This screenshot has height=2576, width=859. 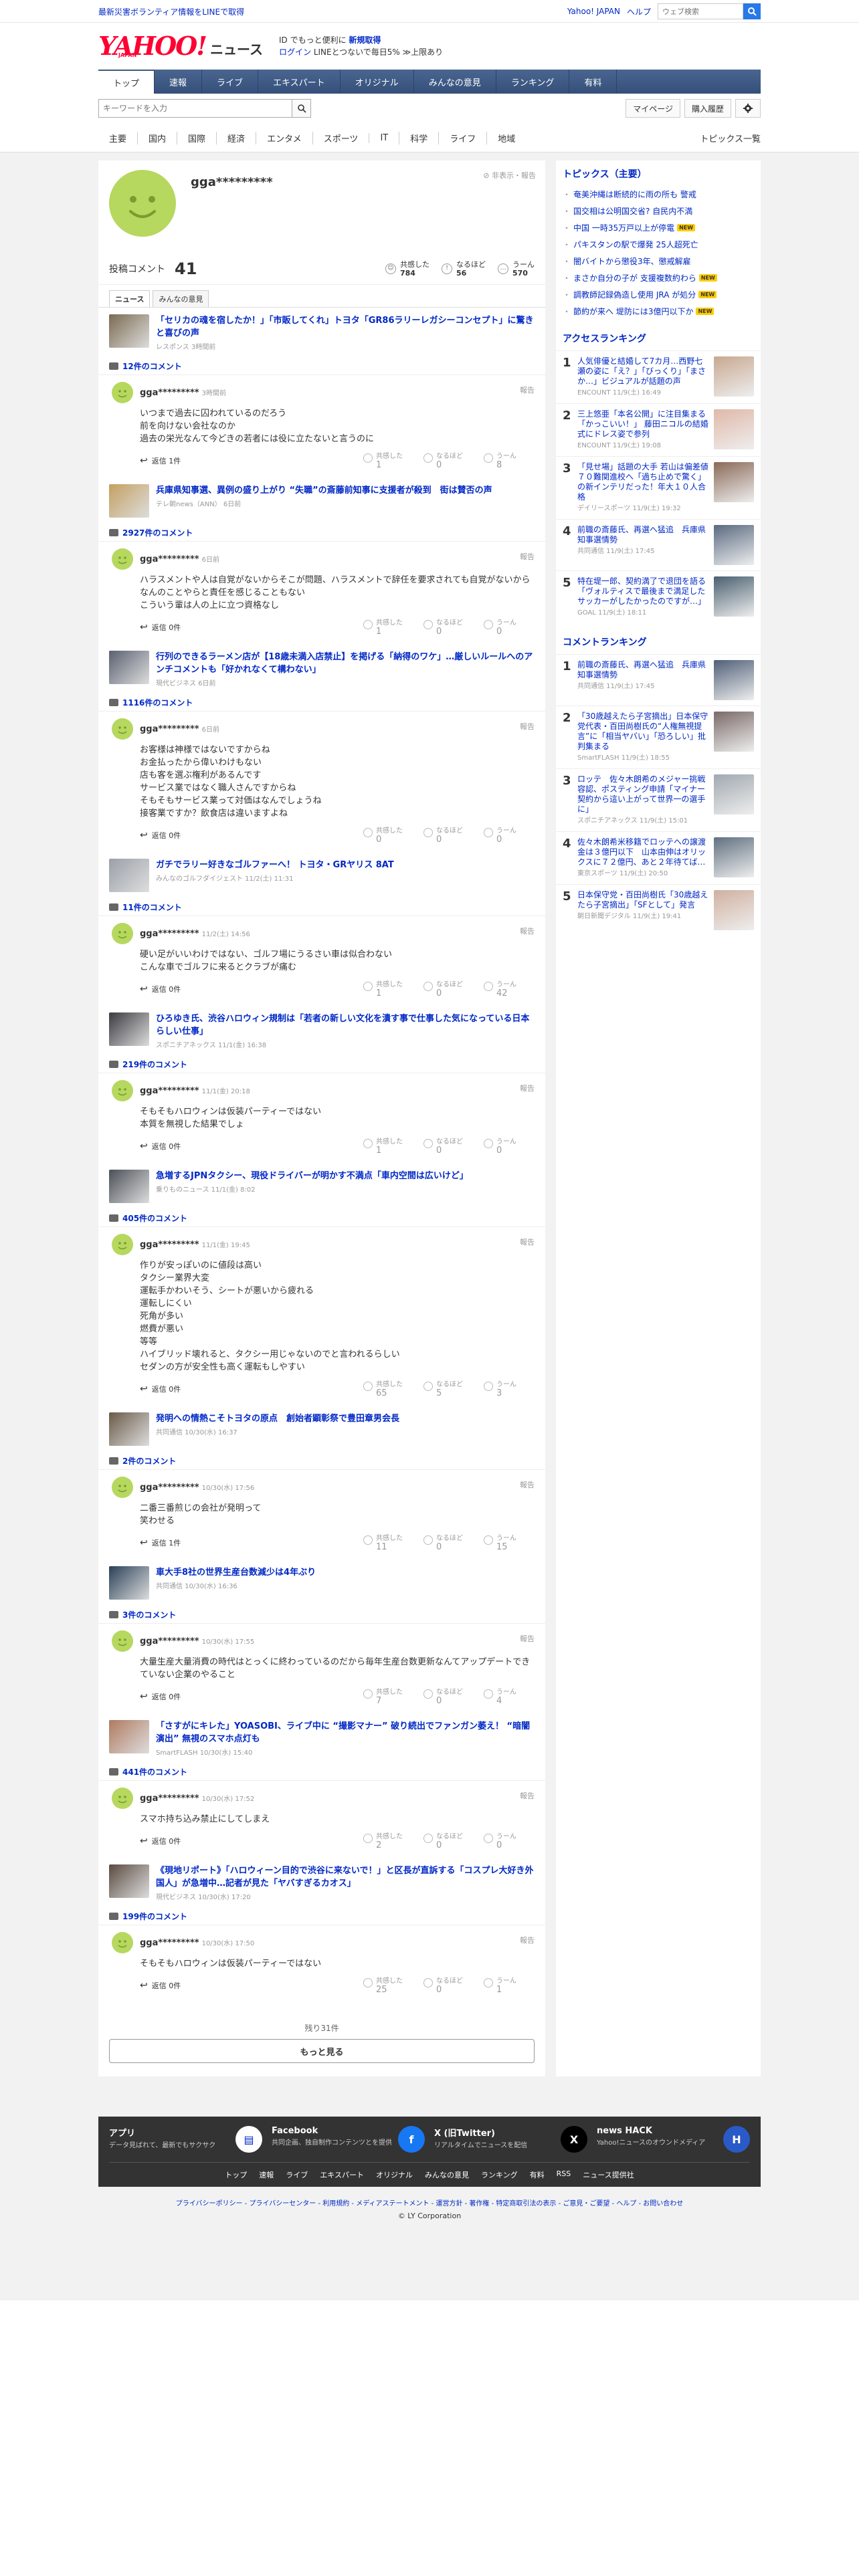 What do you see at coordinates (593, 82) in the screenshot?
I see `gnav-paid: 有料` at bounding box center [593, 82].